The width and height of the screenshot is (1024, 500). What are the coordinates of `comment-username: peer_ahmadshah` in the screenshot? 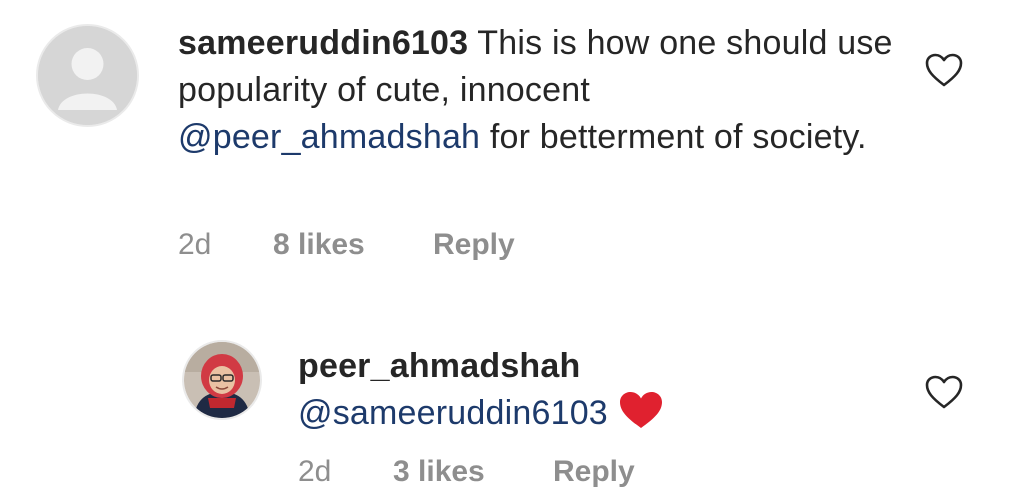 It's located at (439, 366).